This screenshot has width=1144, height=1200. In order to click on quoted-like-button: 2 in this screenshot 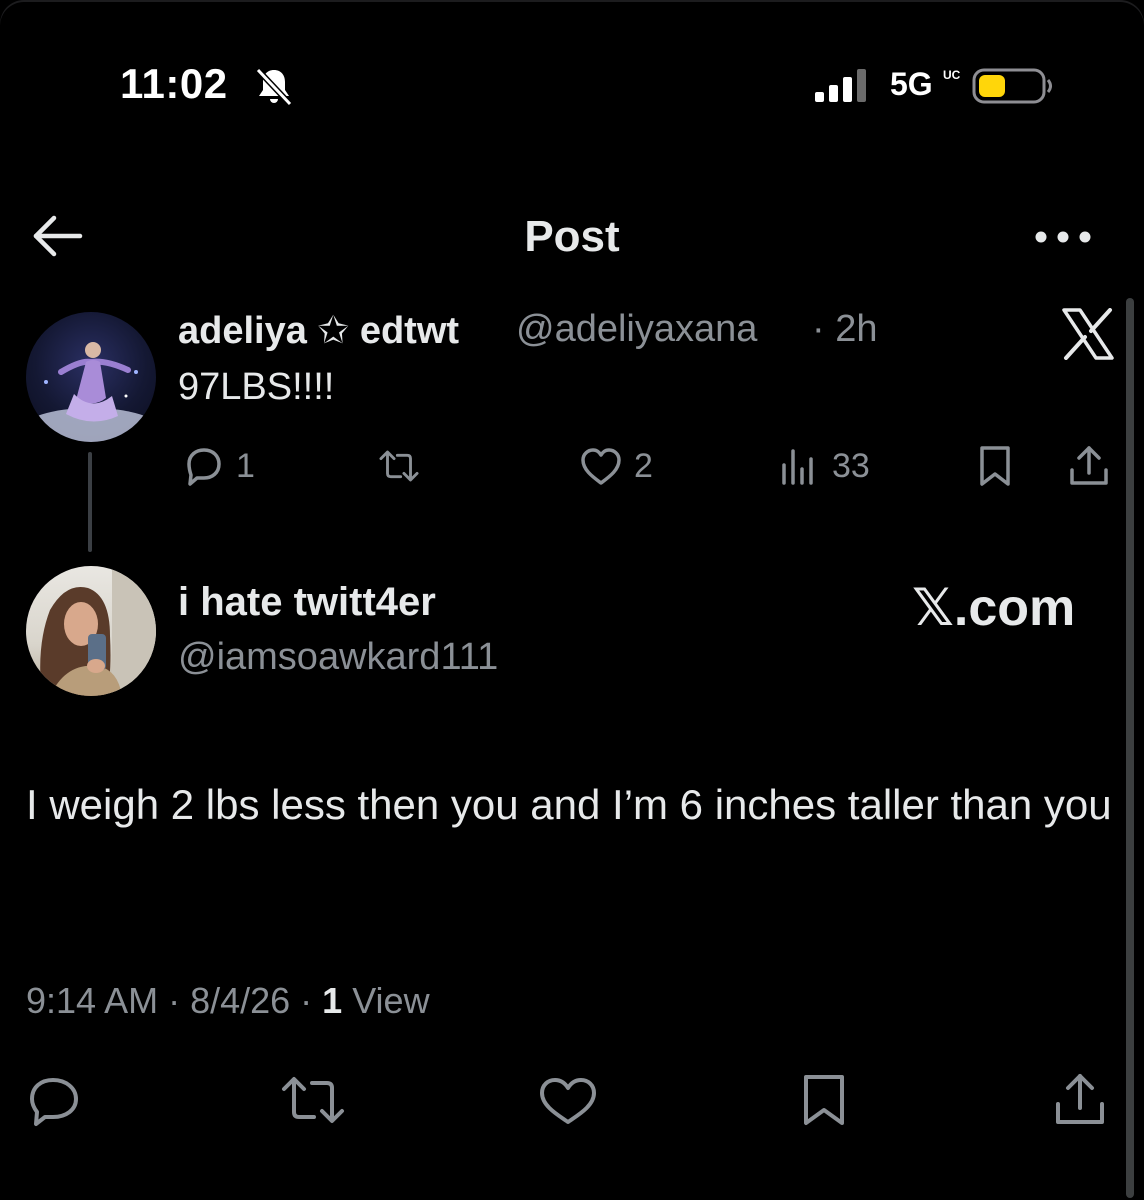, I will do `click(615, 466)`.